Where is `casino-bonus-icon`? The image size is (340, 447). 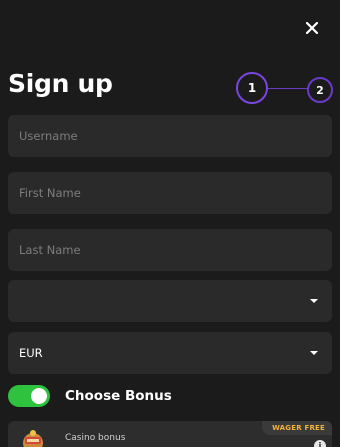
casino-bonus-icon is located at coordinates (33, 438).